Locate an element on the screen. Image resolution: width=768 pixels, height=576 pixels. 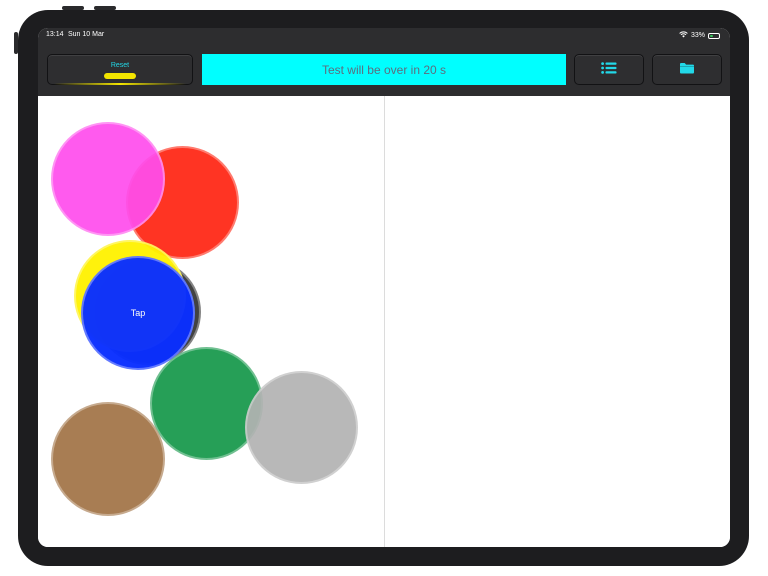
reset-button: Reset is located at coordinates (120, 69).